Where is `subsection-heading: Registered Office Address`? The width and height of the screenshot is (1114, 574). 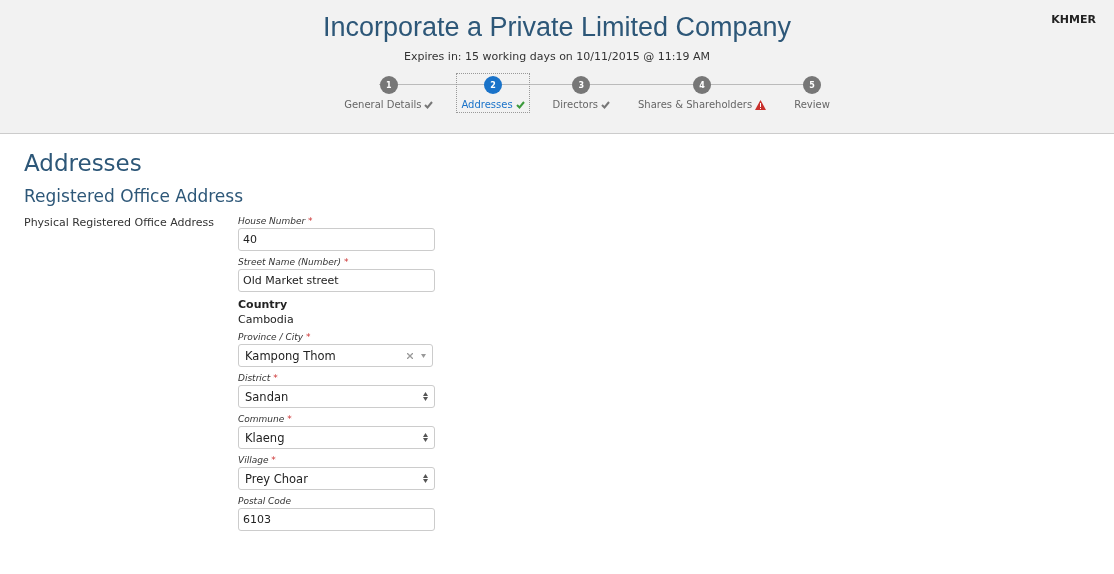
subsection-heading: Registered Office Address is located at coordinates (134, 196).